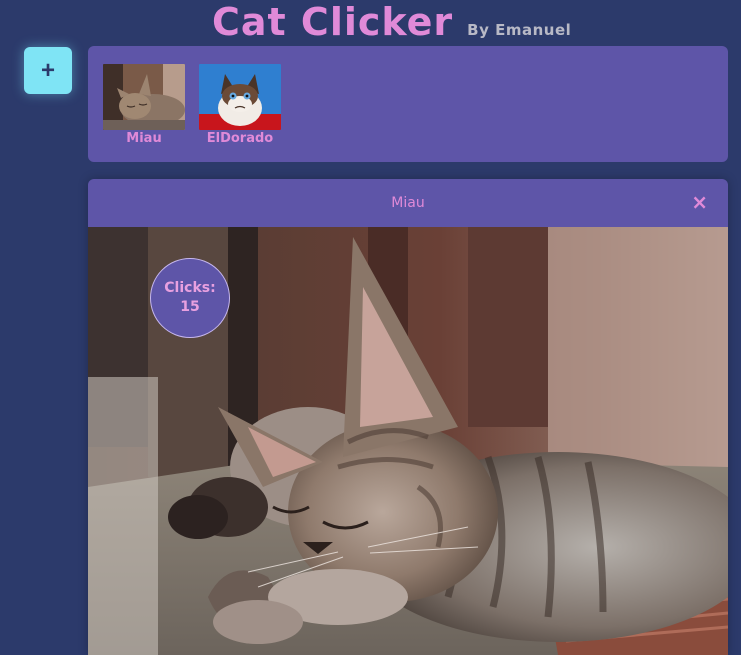 Image resolution: width=741 pixels, height=655 pixels. I want to click on gallery-item-miau: Miau, so click(144, 105).